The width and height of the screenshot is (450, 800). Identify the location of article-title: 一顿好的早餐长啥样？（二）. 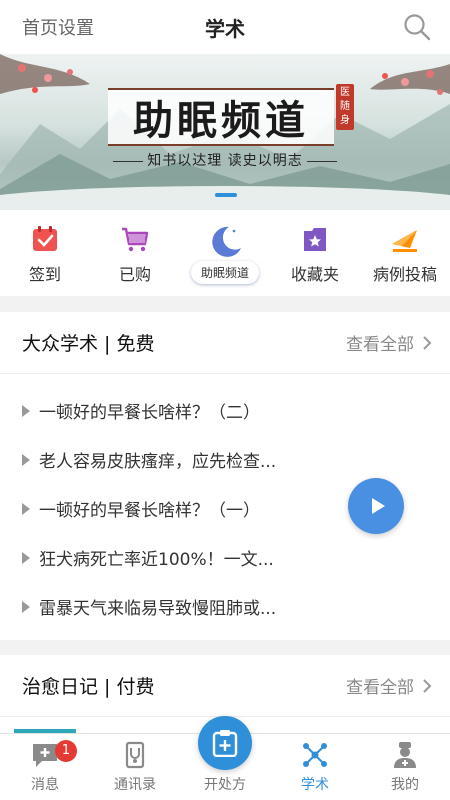
(149, 413).